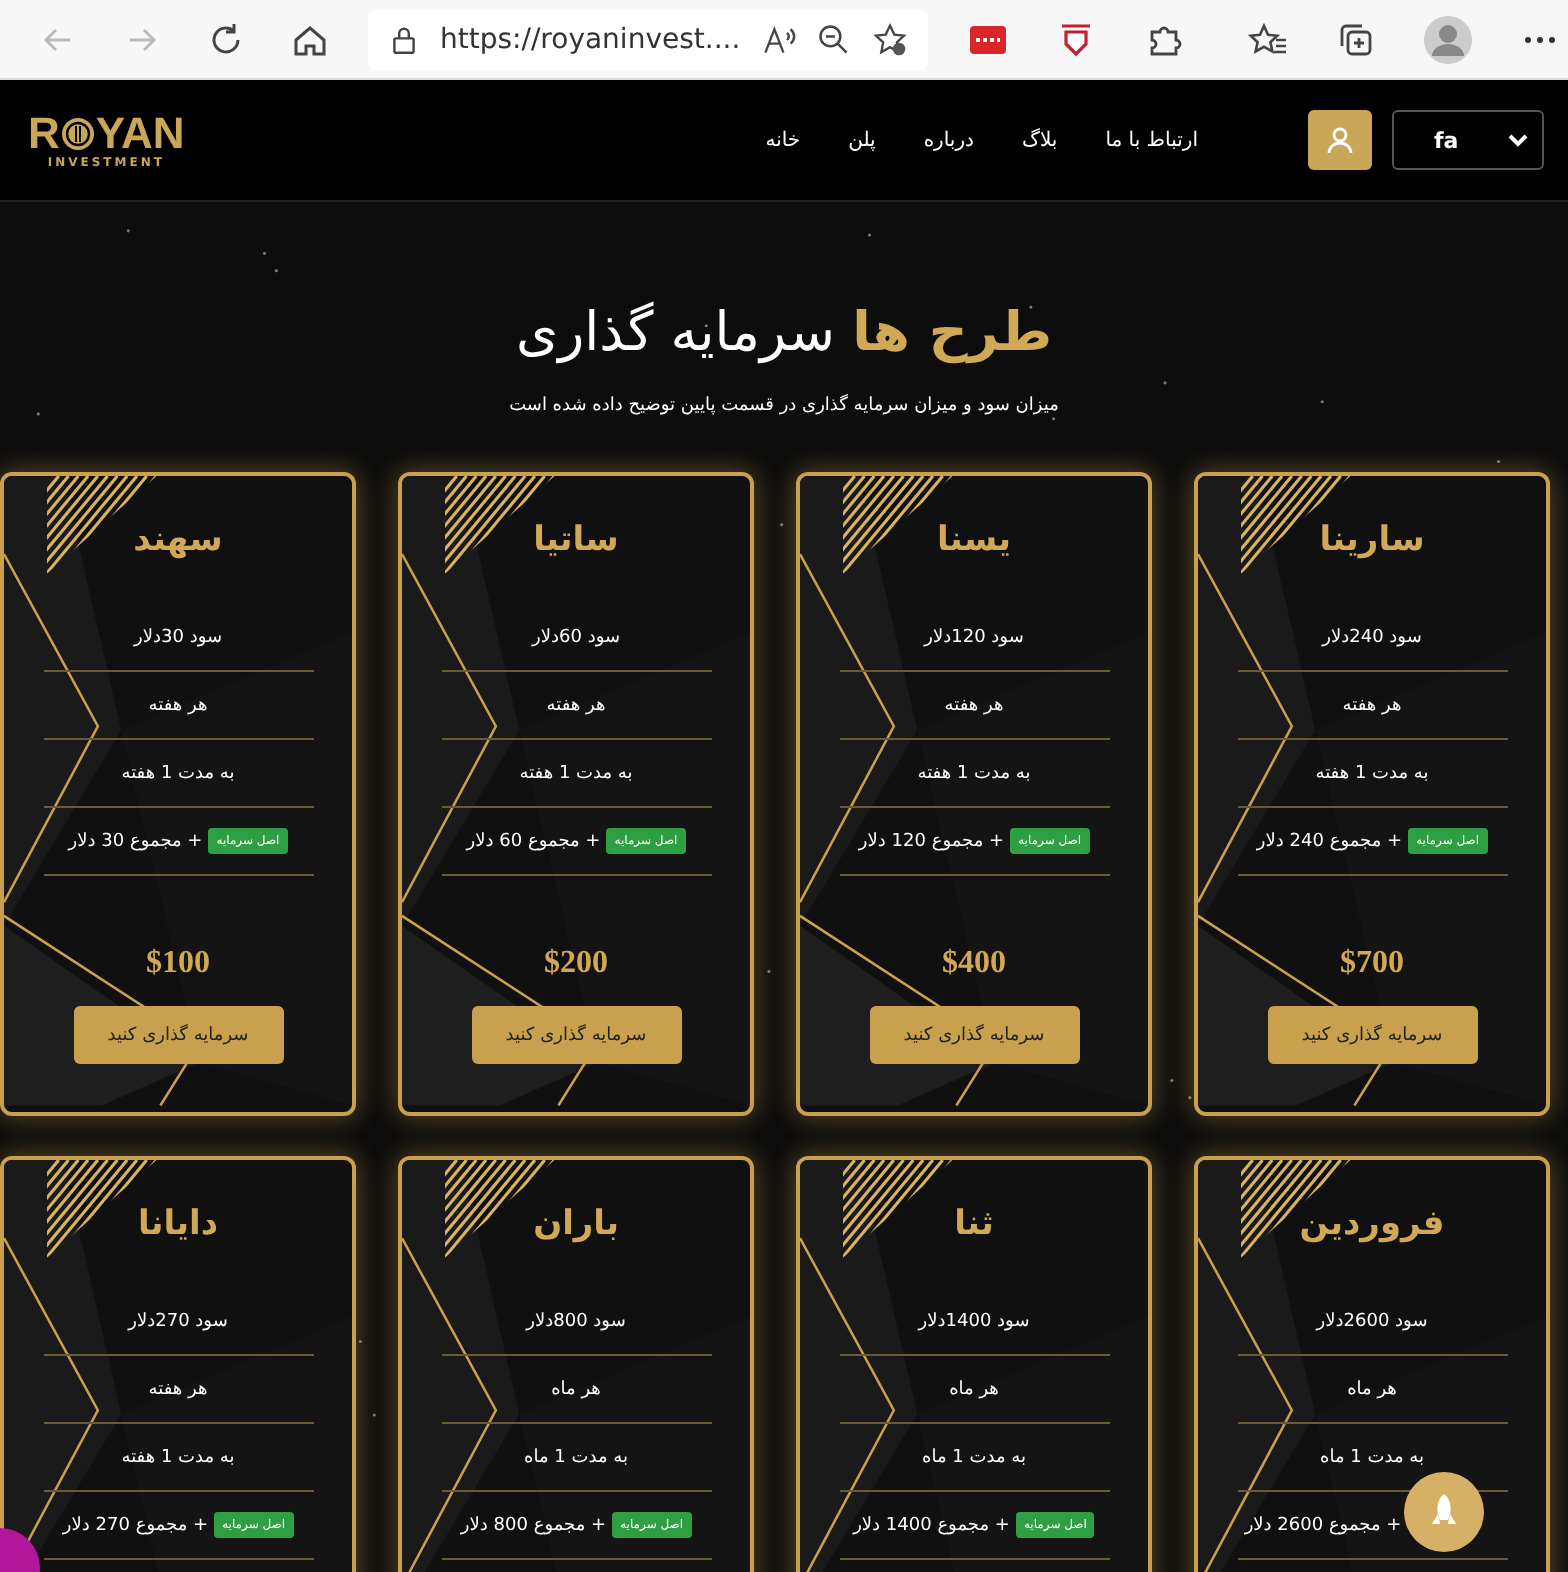 Image resolution: width=1568 pixels, height=1572 pixels. What do you see at coordinates (1323, 1525) in the screenshot?
I see `total-text: + مجموع 2600 دلار` at bounding box center [1323, 1525].